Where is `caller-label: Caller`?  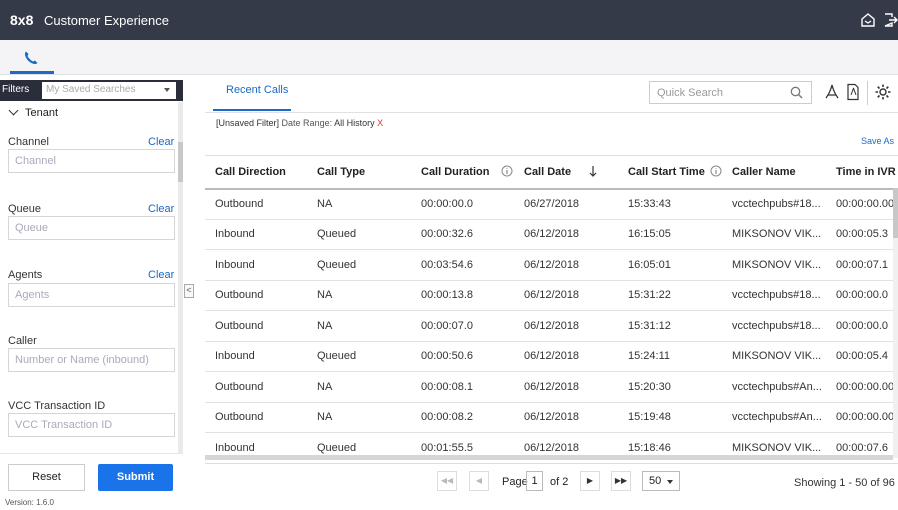 caller-label: Caller is located at coordinates (22, 341).